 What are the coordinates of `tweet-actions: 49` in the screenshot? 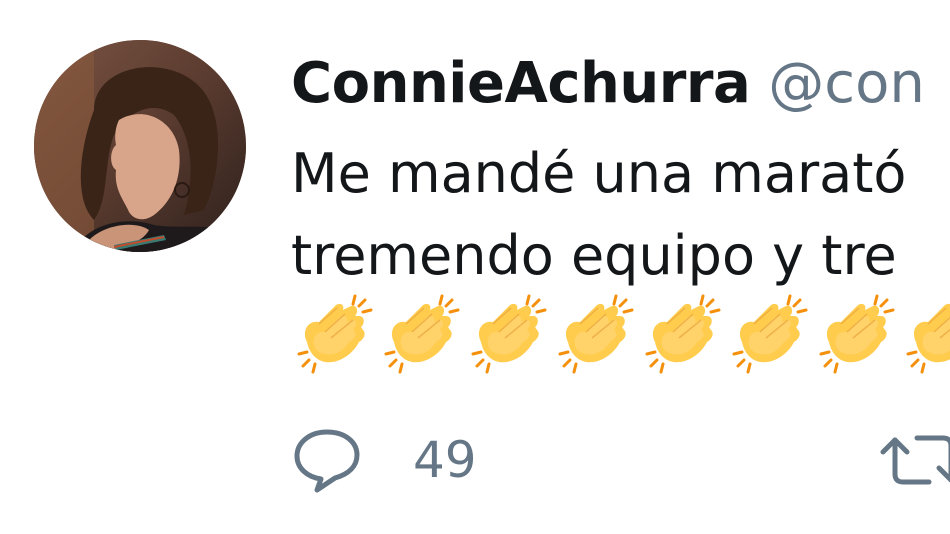 It's located at (620, 460).